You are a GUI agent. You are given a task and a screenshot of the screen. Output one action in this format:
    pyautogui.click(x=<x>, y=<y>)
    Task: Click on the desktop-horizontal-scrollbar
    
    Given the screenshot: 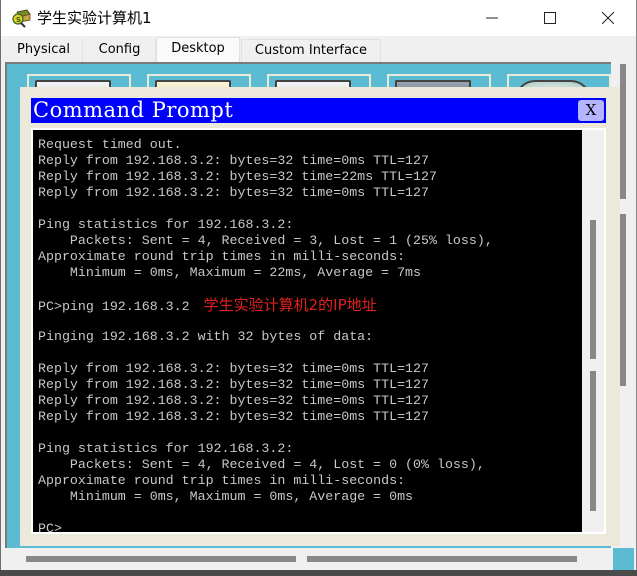 What is the action you would take?
    pyautogui.click(x=308, y=559)
    